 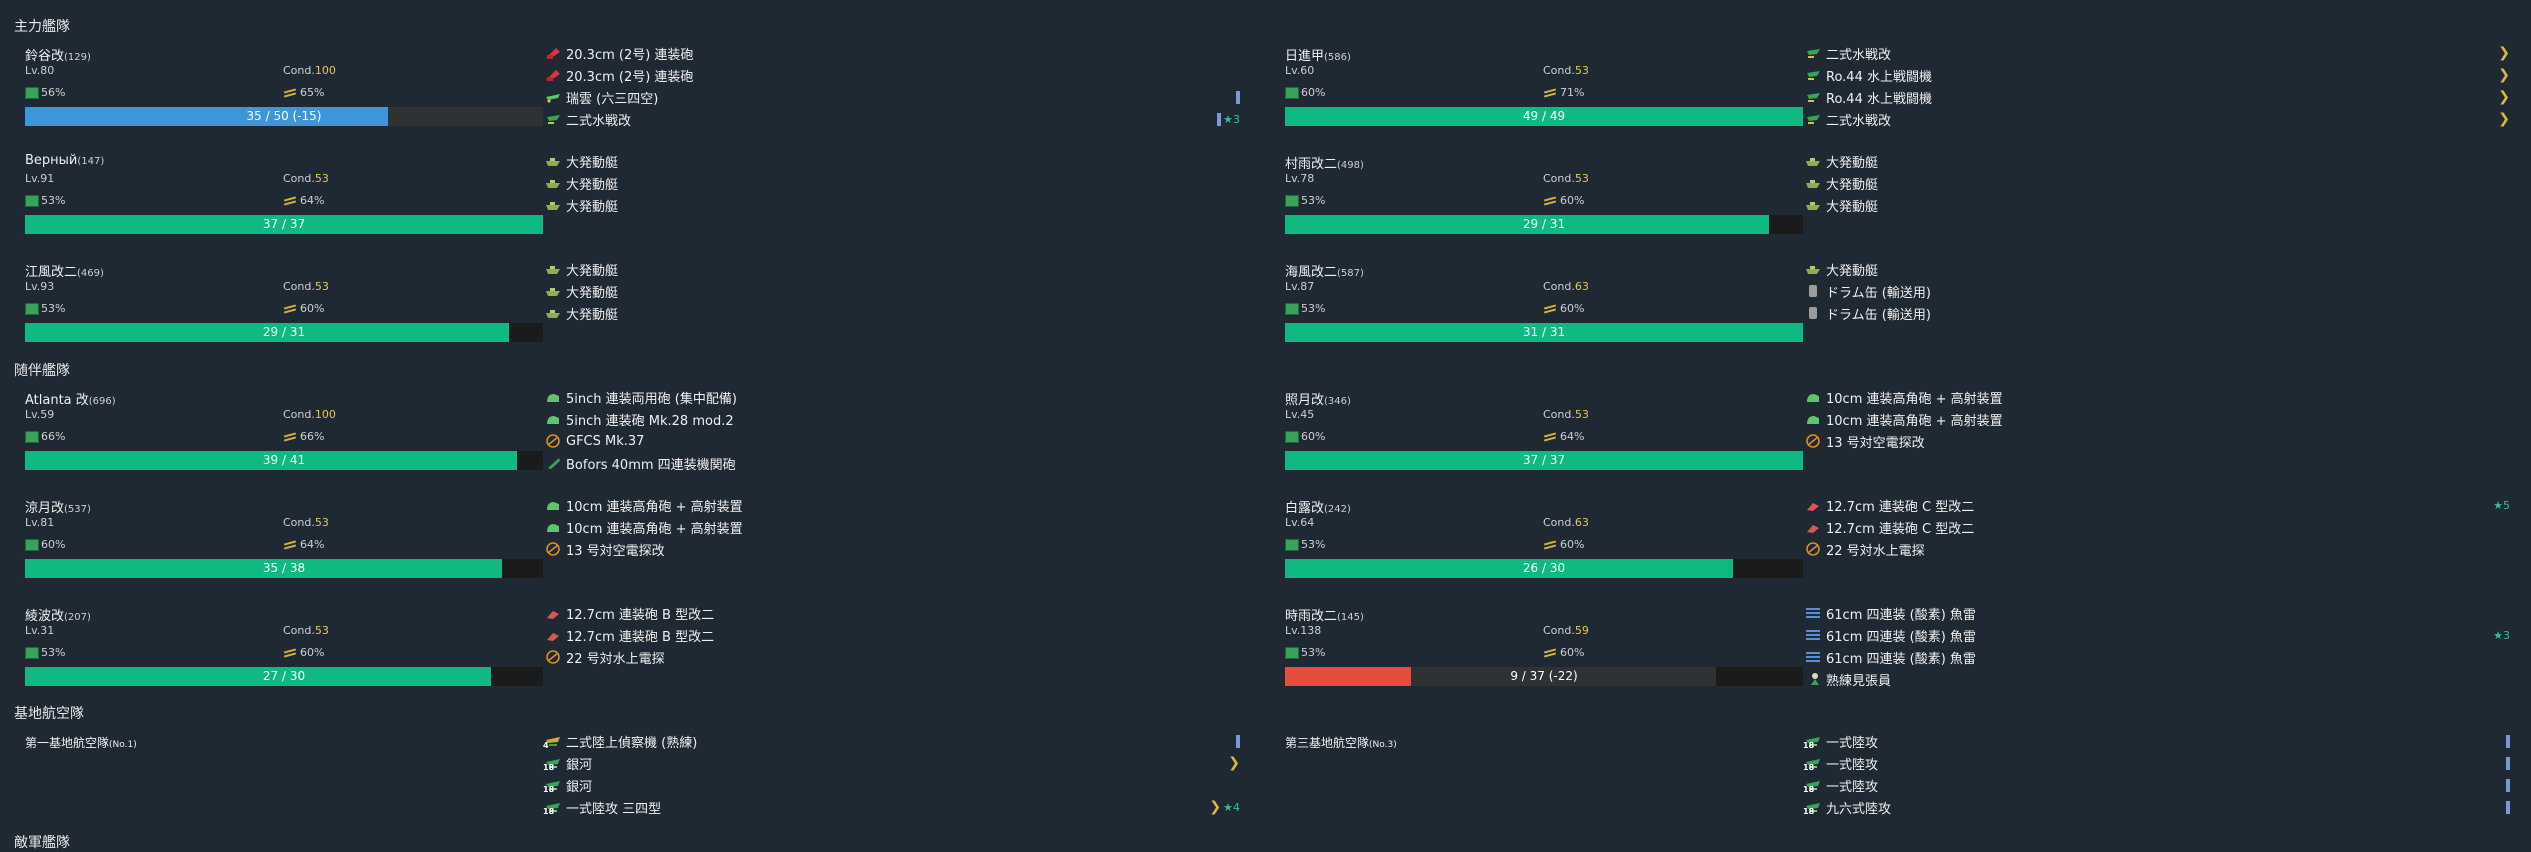 What do you see at coordinates (1341, 742) in the screenshot?
I see `base-air-name: 第三基地航空隊(No.3)` at bounding box center [1341, 742].